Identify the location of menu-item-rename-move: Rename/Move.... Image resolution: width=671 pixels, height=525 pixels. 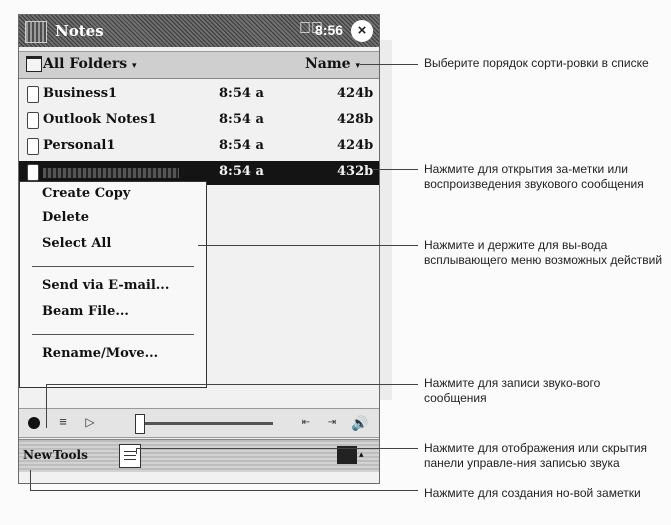
(100, 353).